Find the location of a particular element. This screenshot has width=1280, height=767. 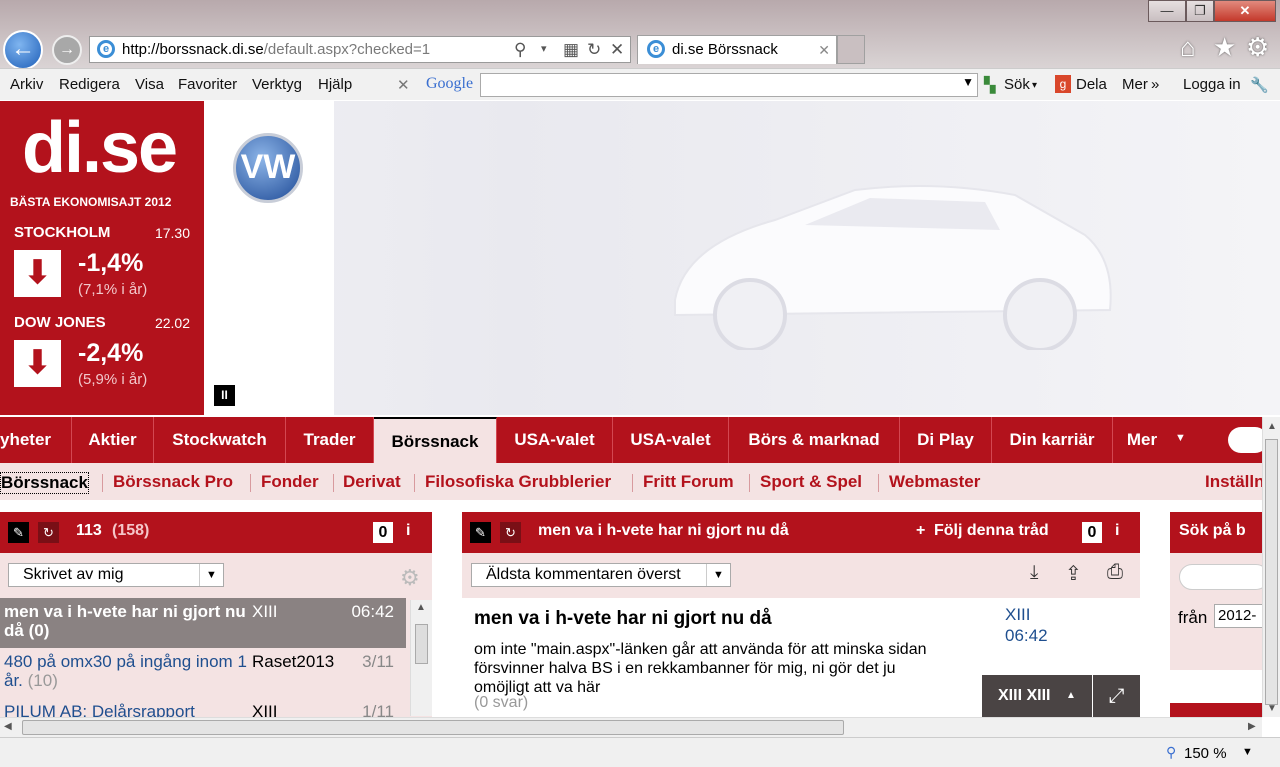

maximize-button: ❐ is located at coordinates (1200, 11).